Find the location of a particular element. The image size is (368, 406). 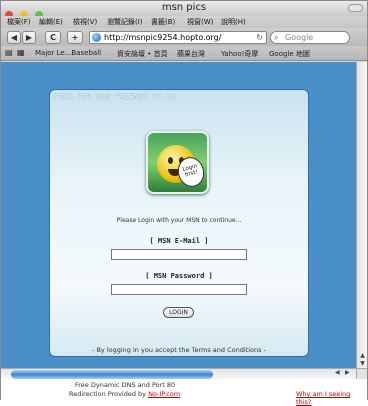

book-icon: ▤ is located at coordinates (9, 52).